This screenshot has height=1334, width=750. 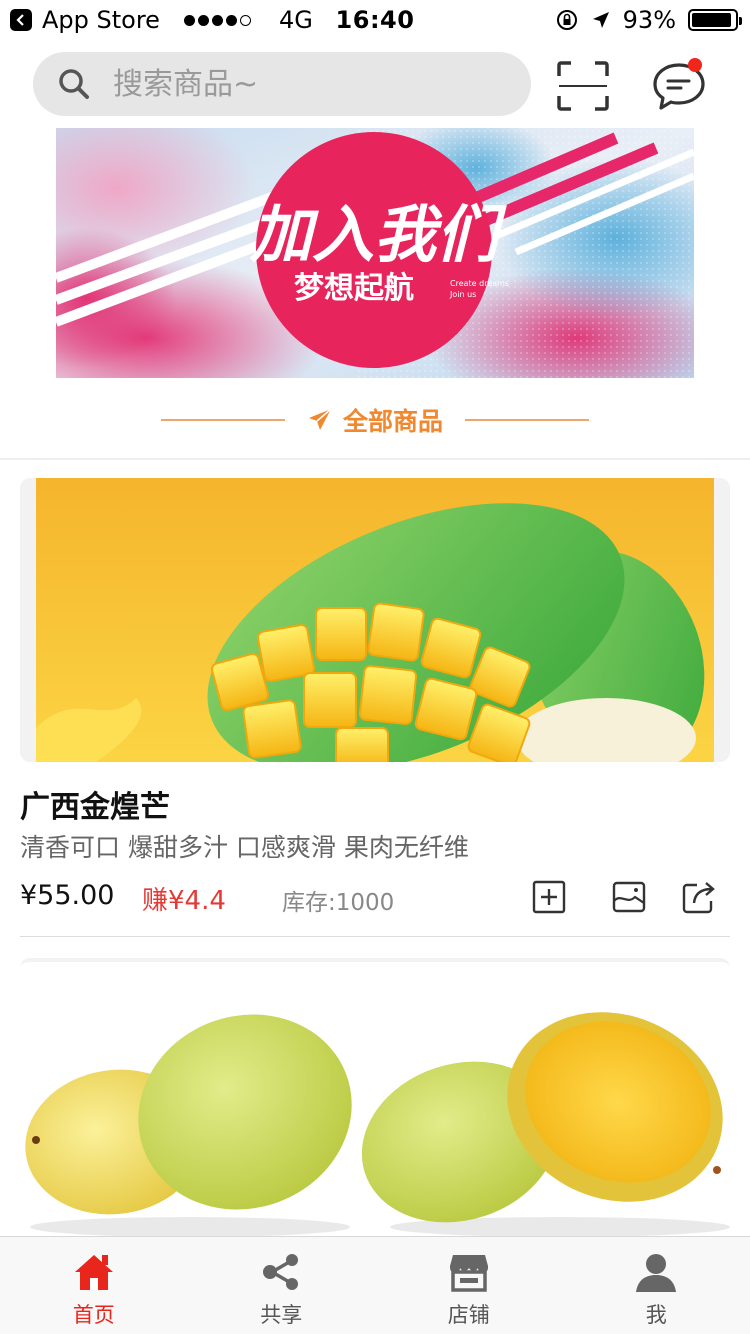 I want to click on section-header: 全部商品, so click(x=375, y=420).